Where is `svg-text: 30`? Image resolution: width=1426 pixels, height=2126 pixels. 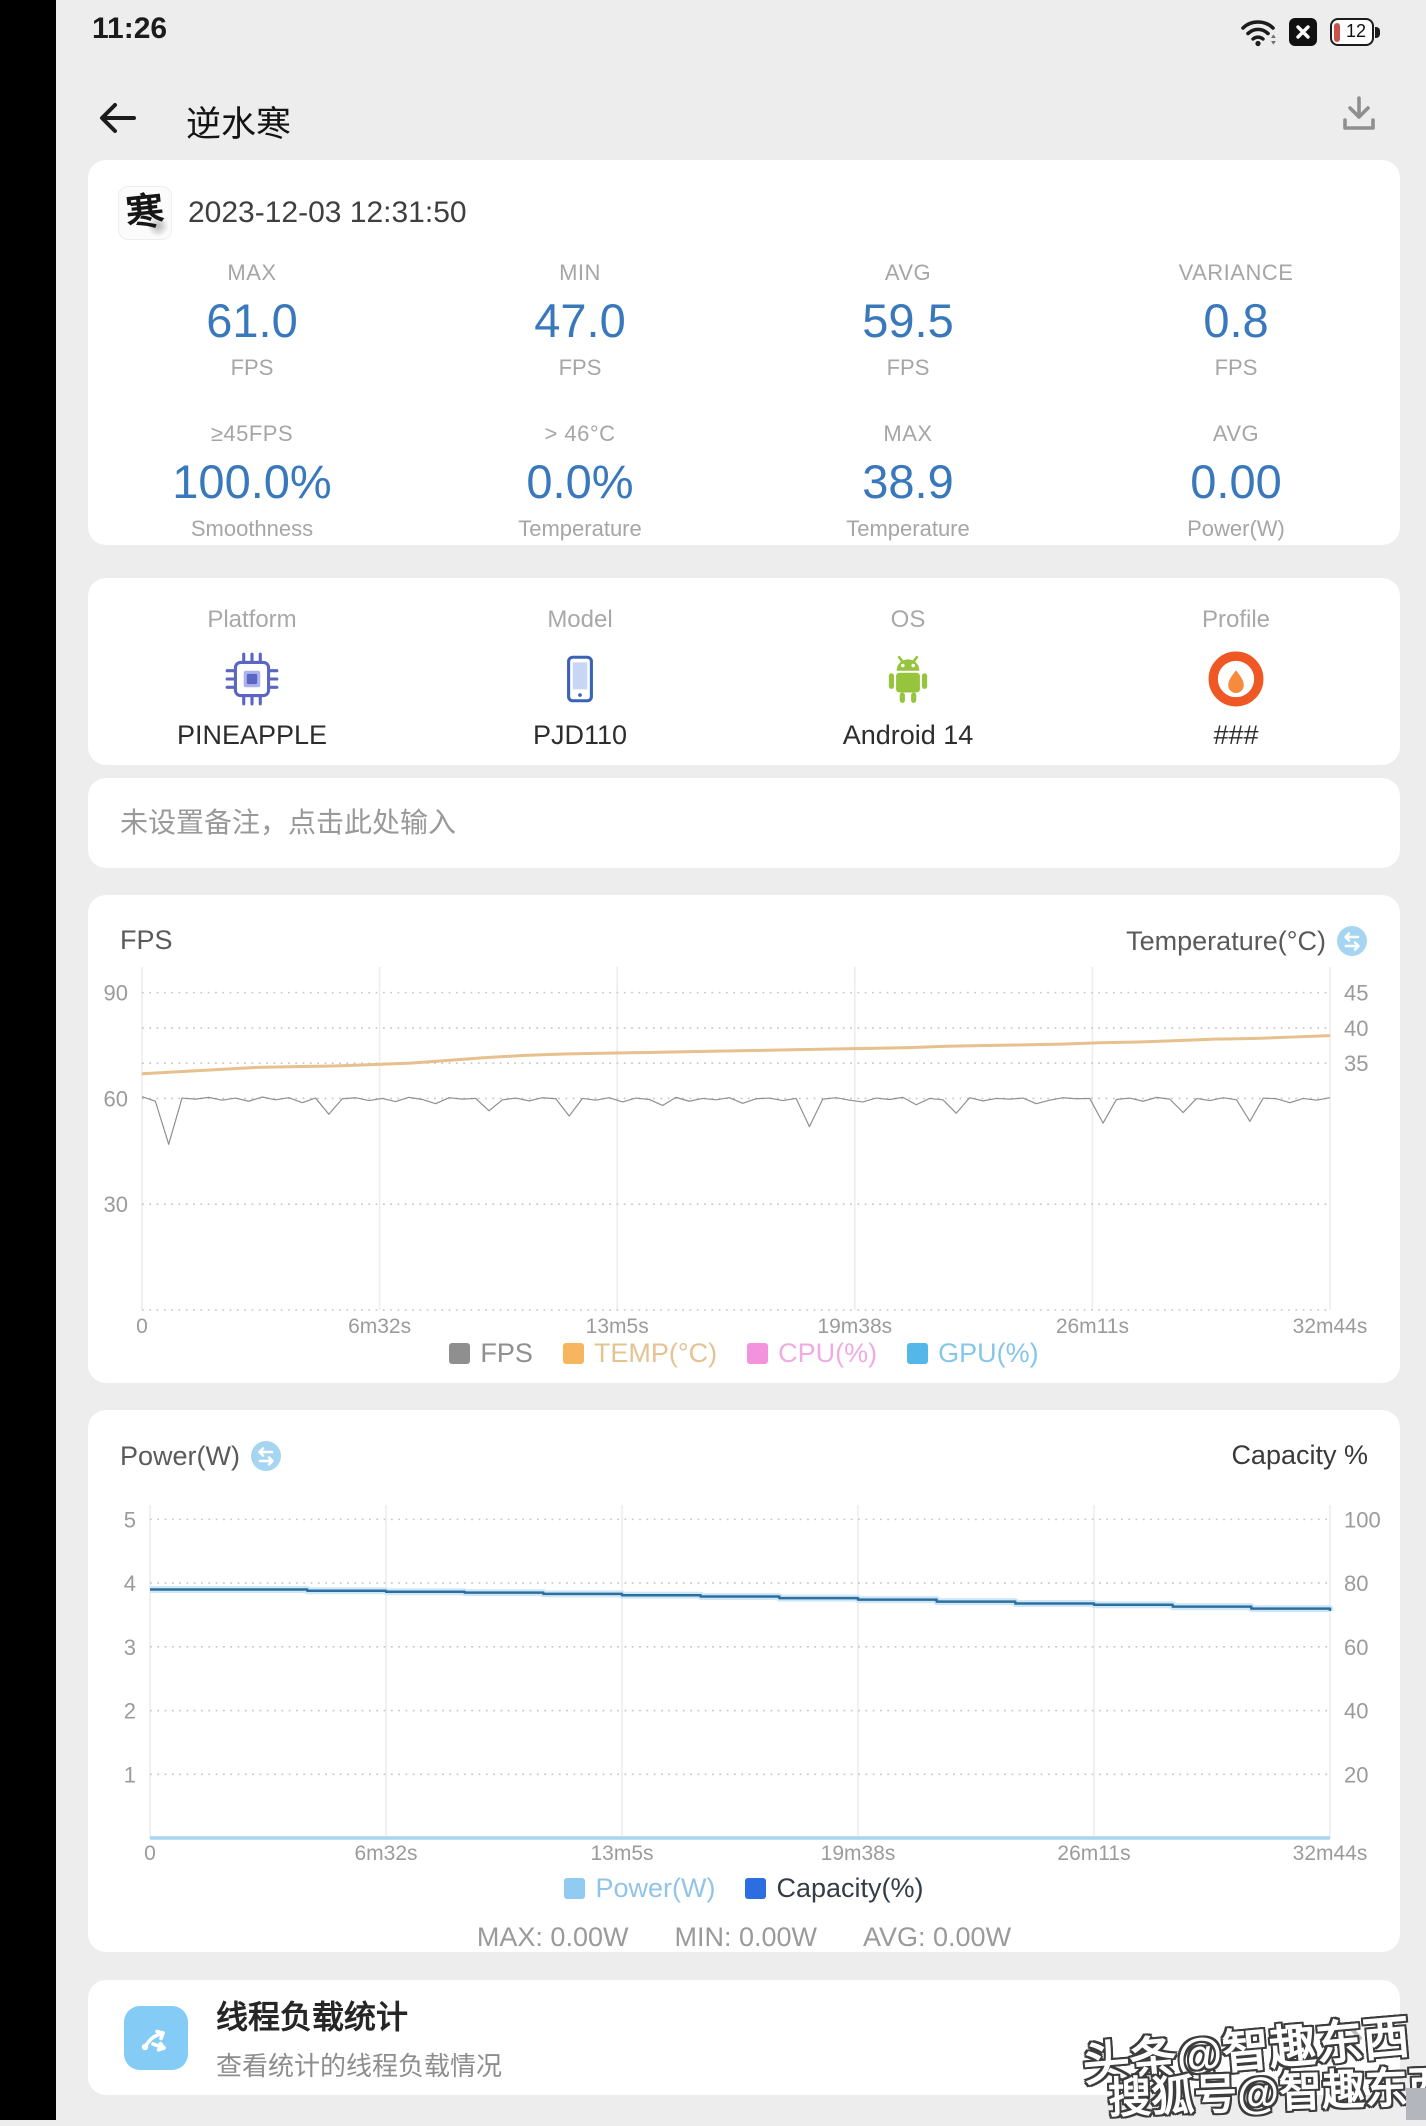
svg-text: 30 is located at coordinates (116, 1204).